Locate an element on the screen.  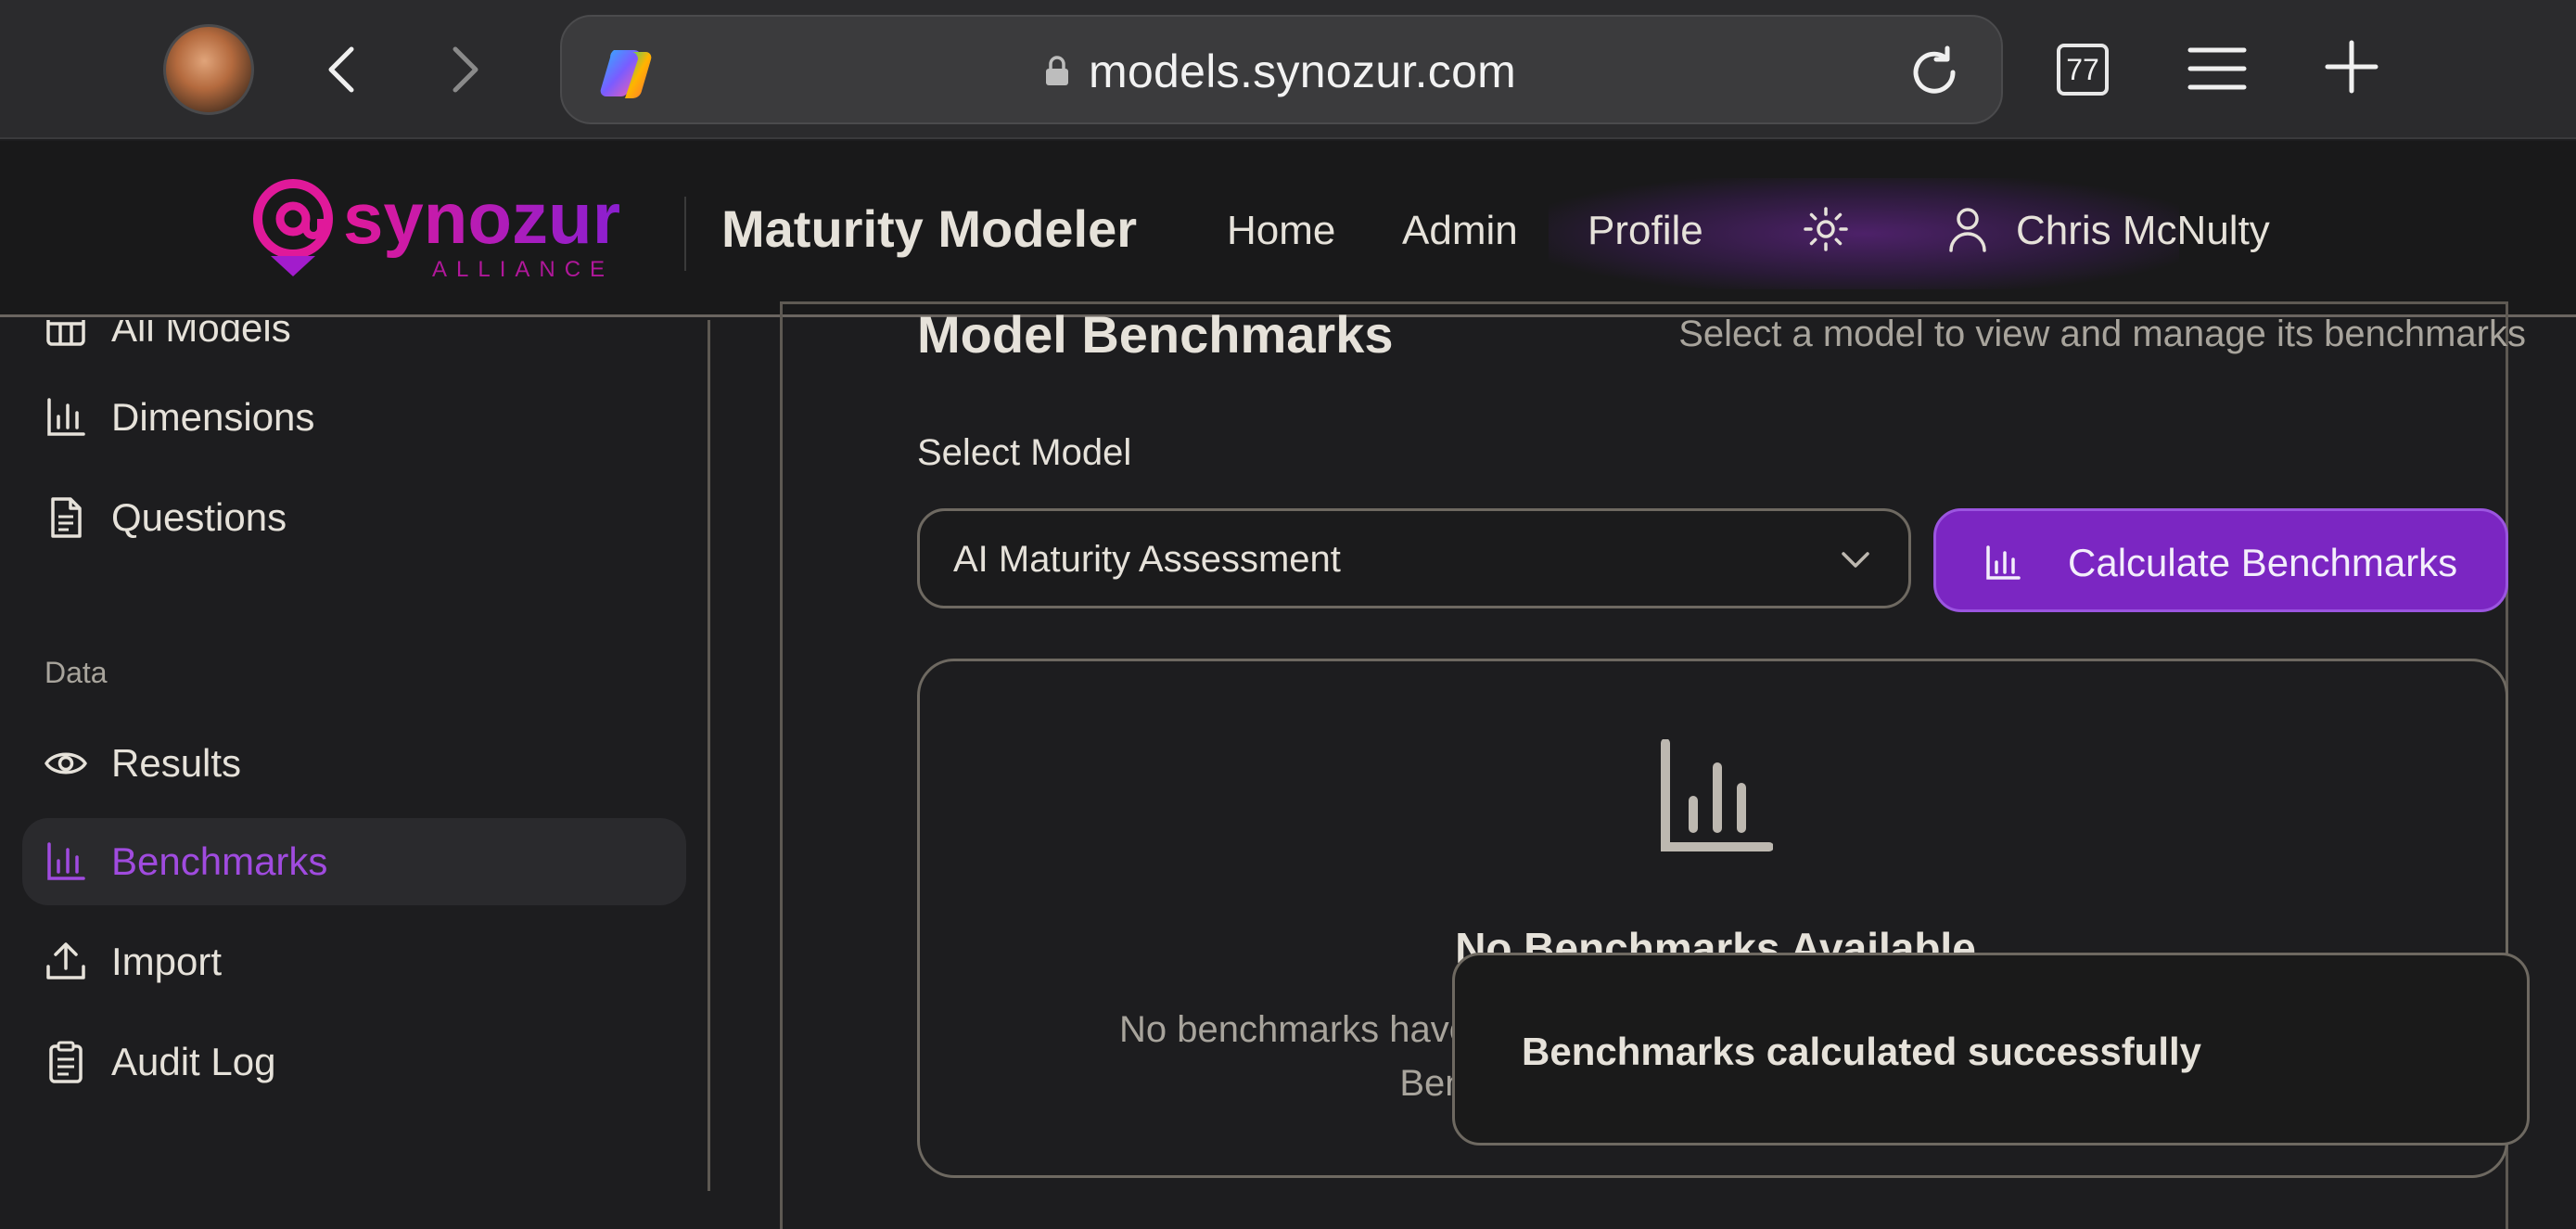
profile-avatar is located at coordinates (208, 69).